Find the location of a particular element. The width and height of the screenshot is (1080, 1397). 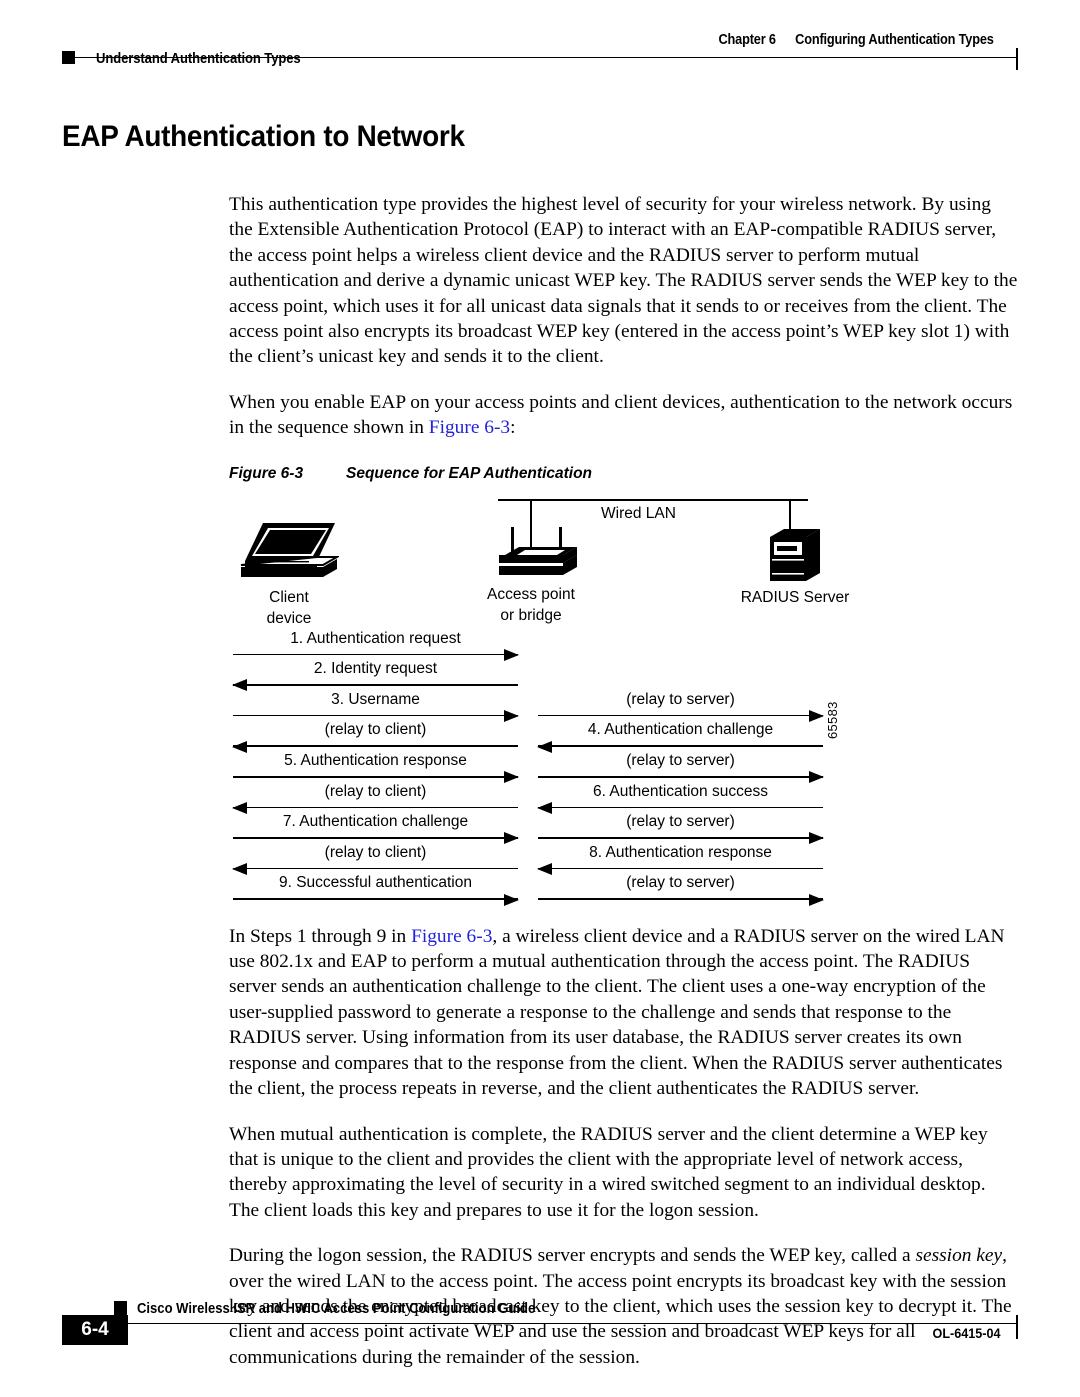

laptop-label-line1: Client is located at coordinates (289, 597).